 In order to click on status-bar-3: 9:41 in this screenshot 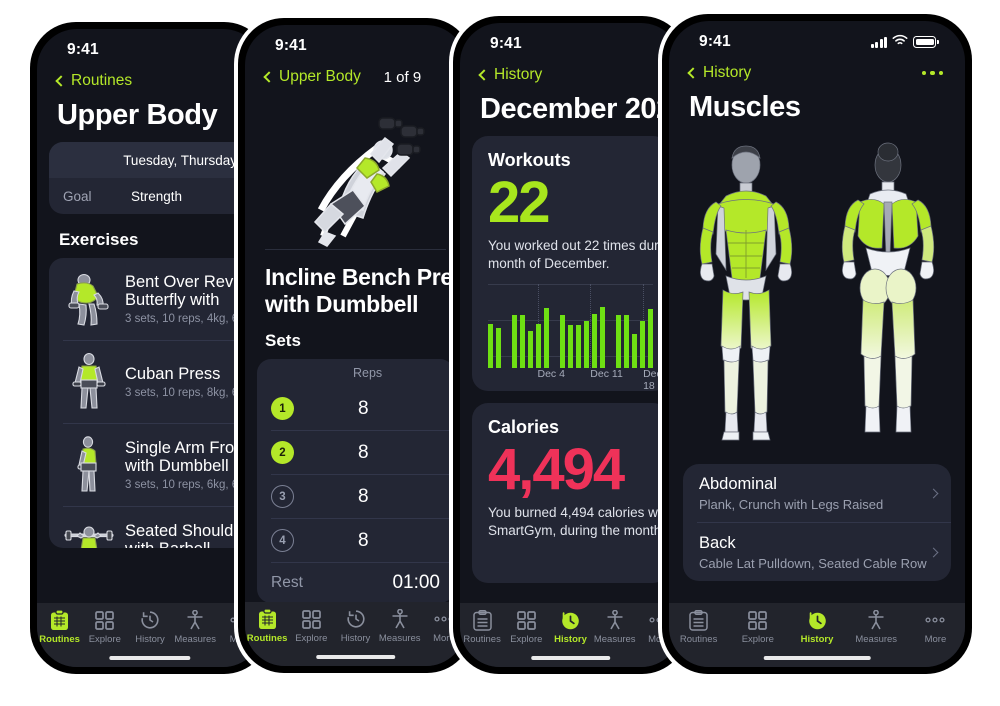, I will do `click(570, 40)`.